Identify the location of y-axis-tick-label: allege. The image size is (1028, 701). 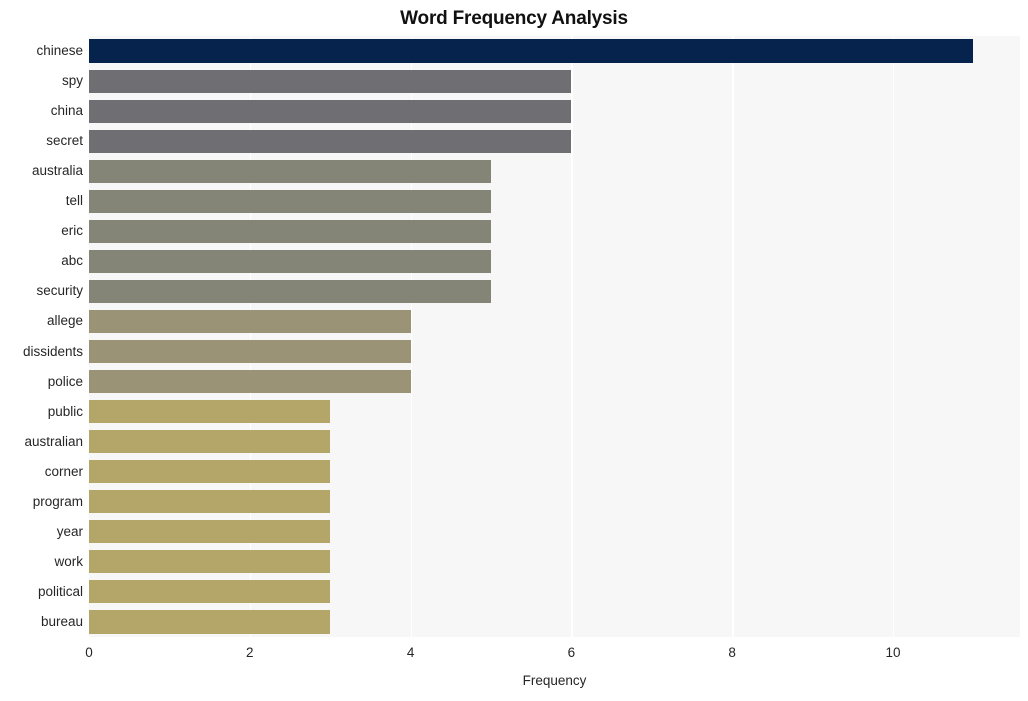
(64, 321).